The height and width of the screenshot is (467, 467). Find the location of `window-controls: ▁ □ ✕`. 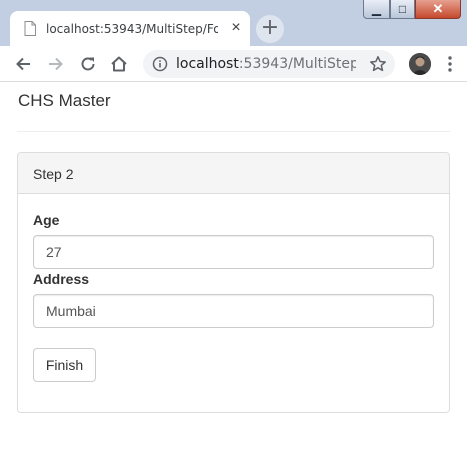

window-controls: ▁ □ ✕ is located at coordinates (412, 10).